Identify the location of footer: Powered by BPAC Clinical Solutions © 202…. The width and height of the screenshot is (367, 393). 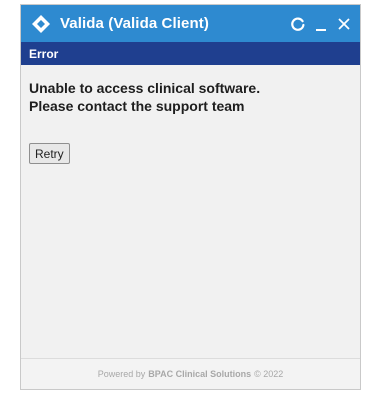
(190, 373).